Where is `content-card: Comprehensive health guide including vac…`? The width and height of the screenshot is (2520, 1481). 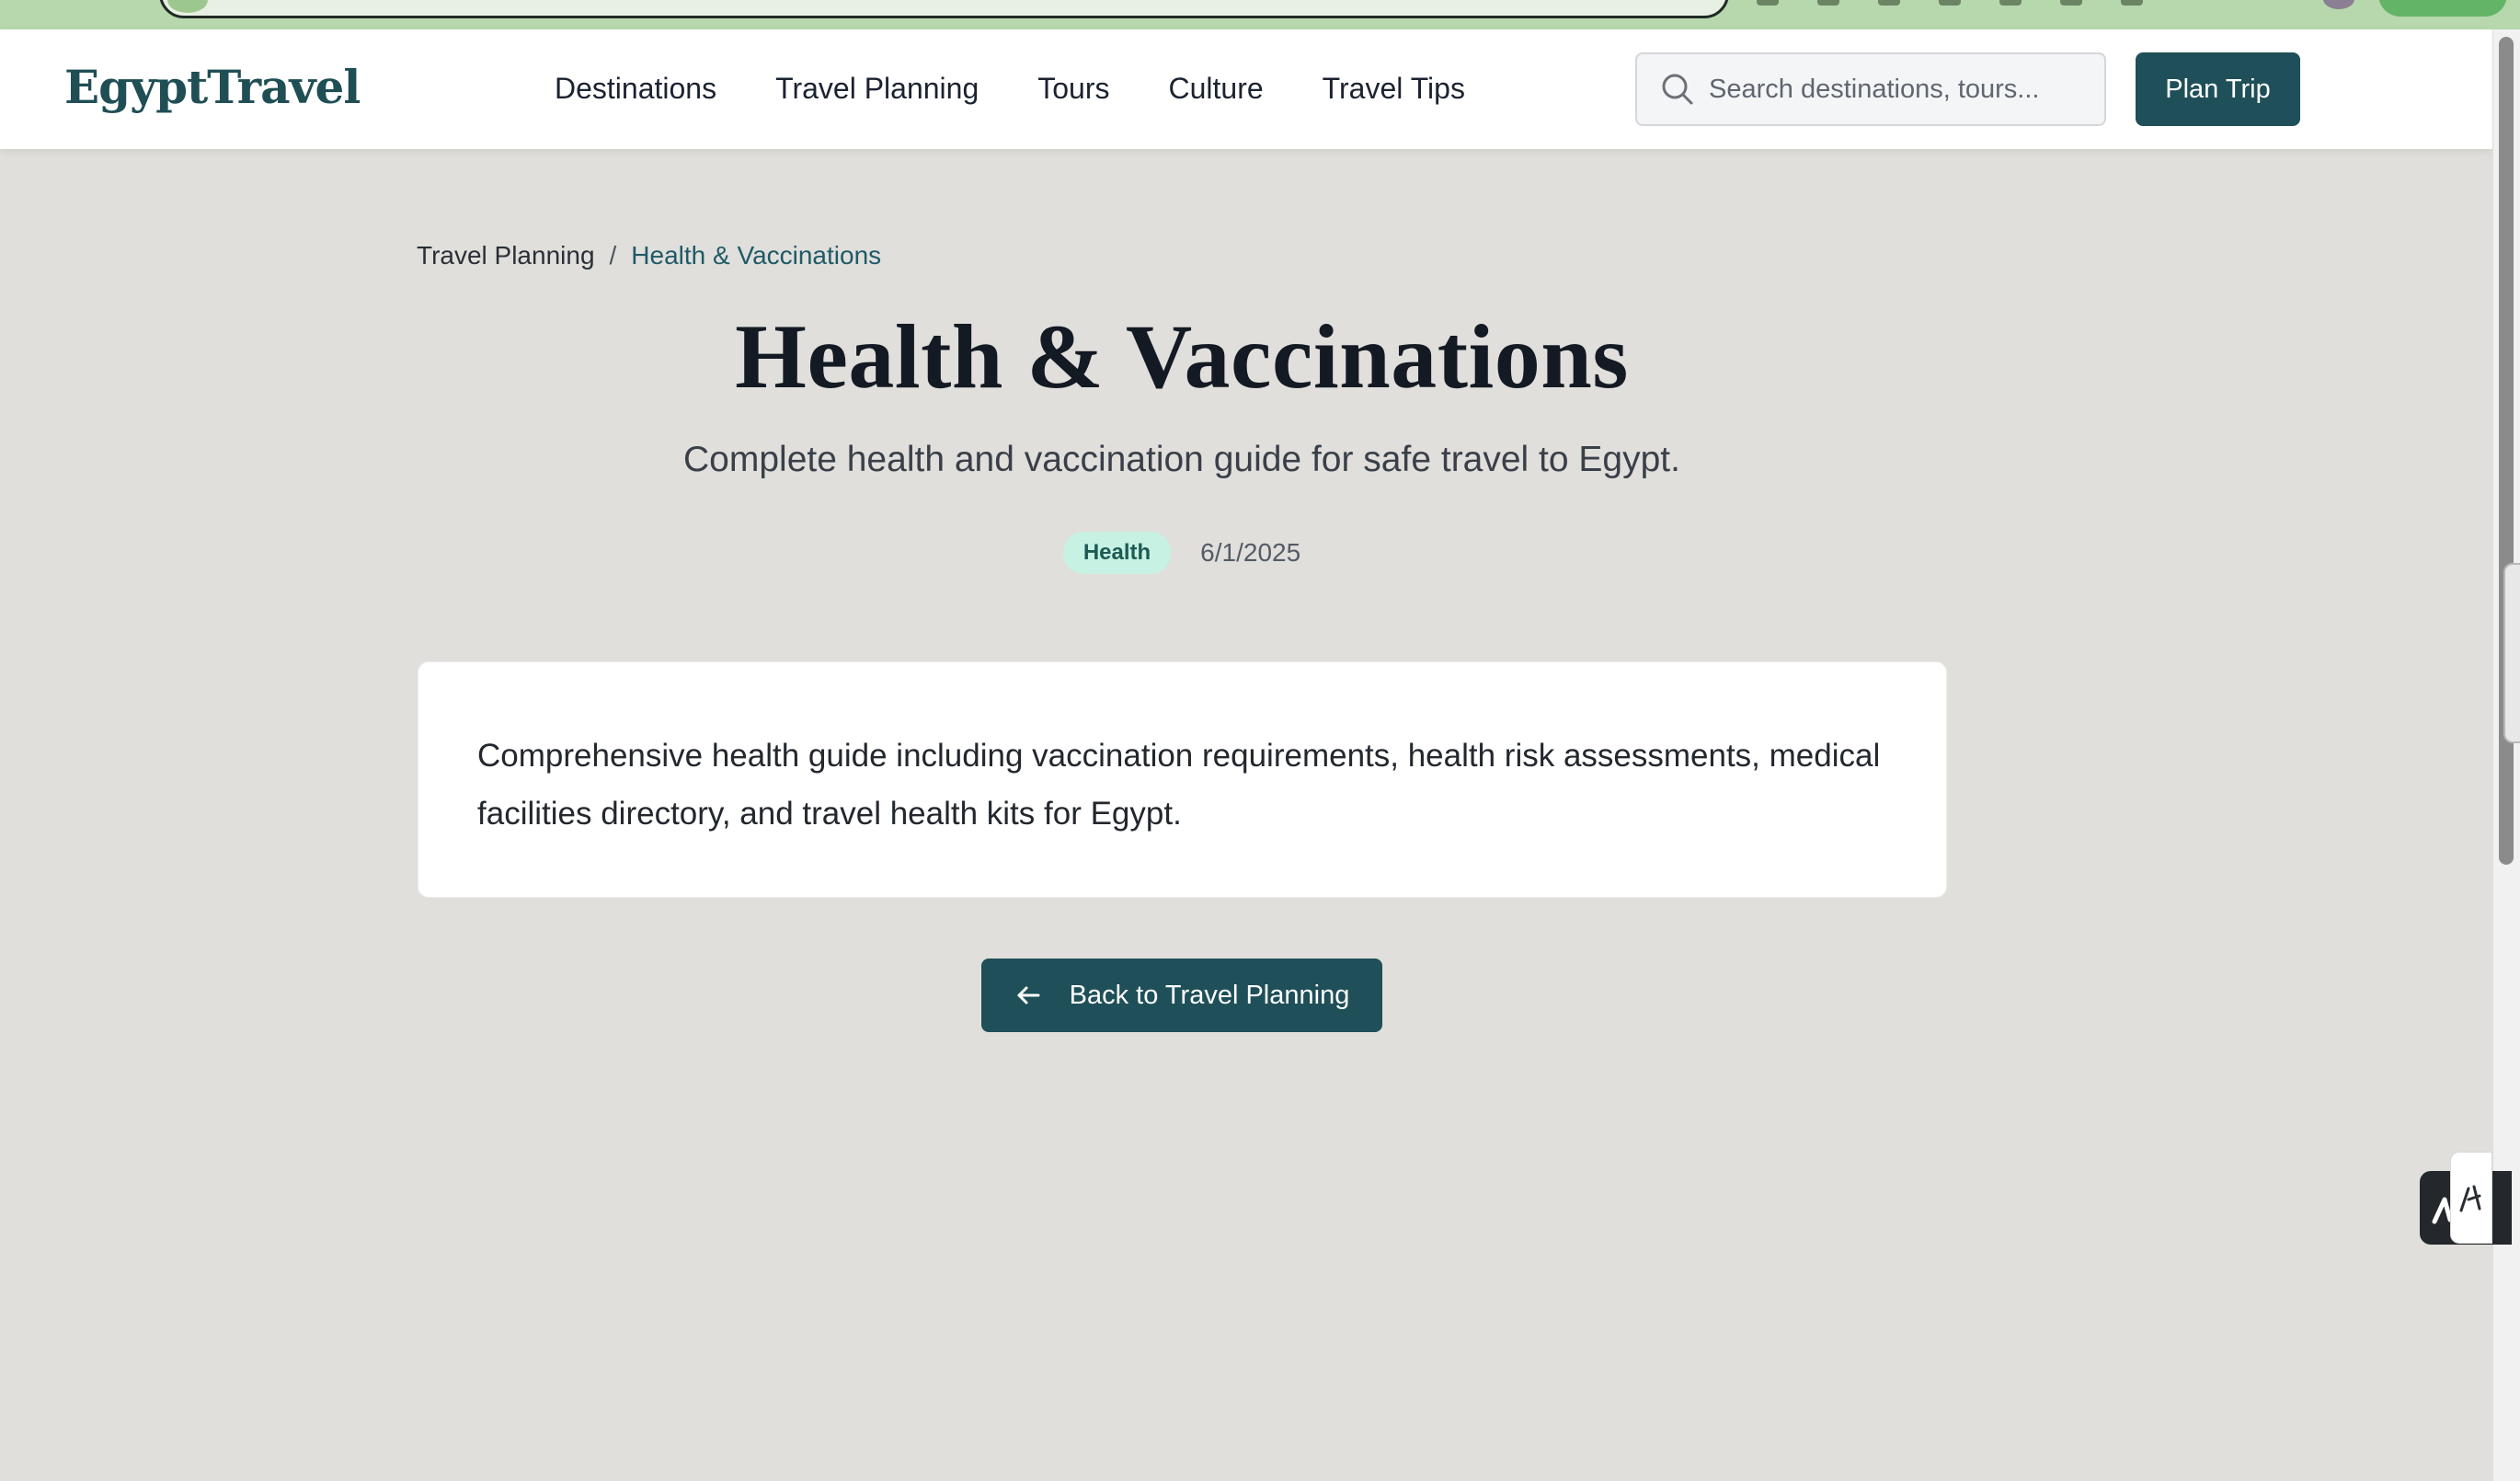 content-card: Comprehensive health guide including vac… is located at coordinates (1182, 780).